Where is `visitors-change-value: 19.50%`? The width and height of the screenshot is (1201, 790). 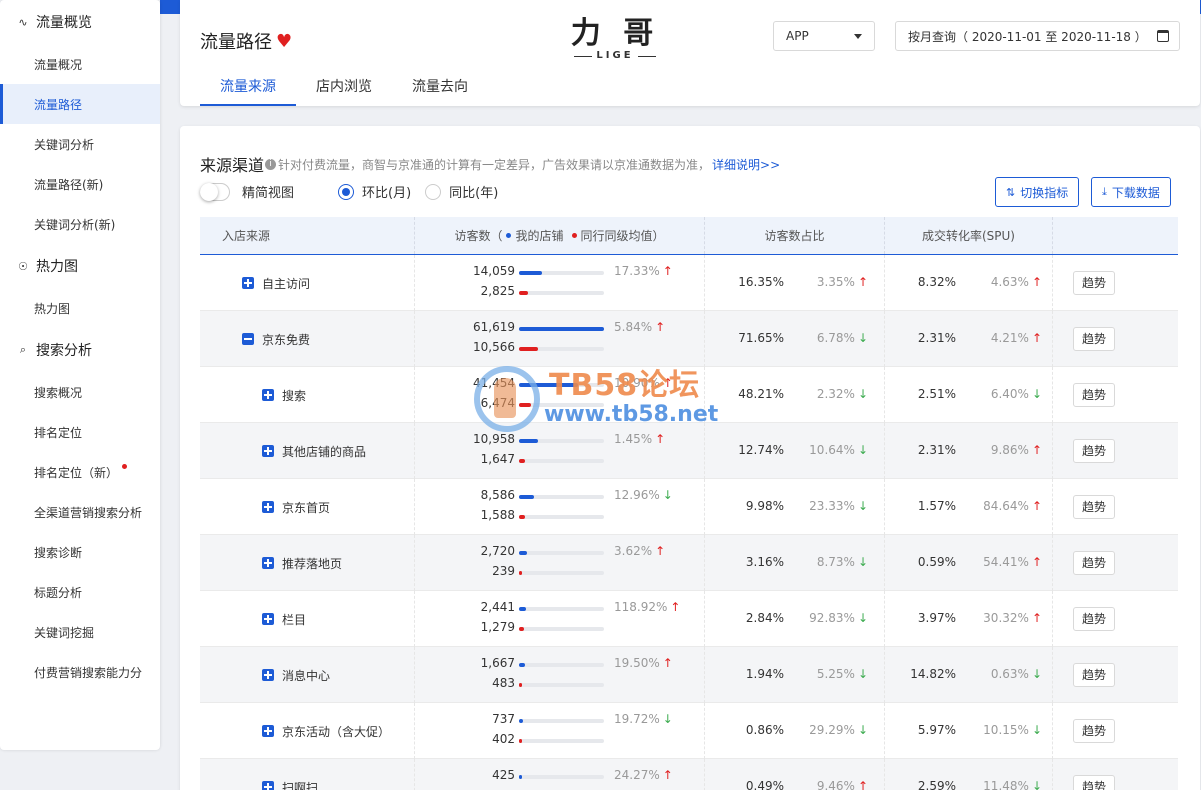 visitors-change-value: 19.50% is located at coordinates (637, 663).